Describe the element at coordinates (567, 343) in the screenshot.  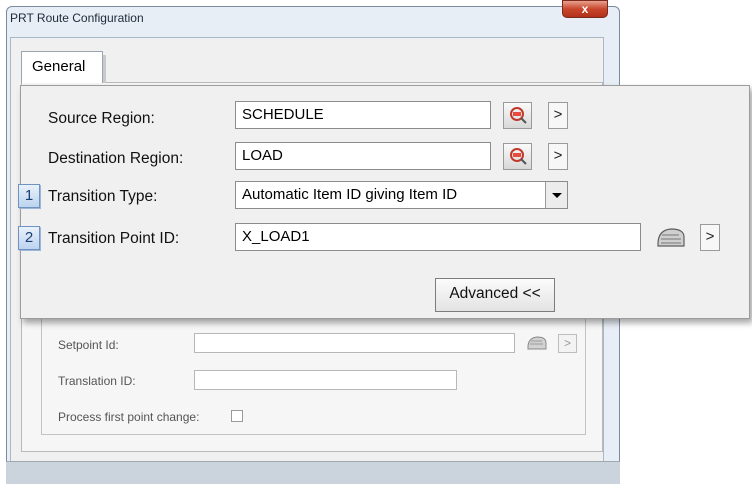
I see `setpoint-arrow-button: >` at that location.